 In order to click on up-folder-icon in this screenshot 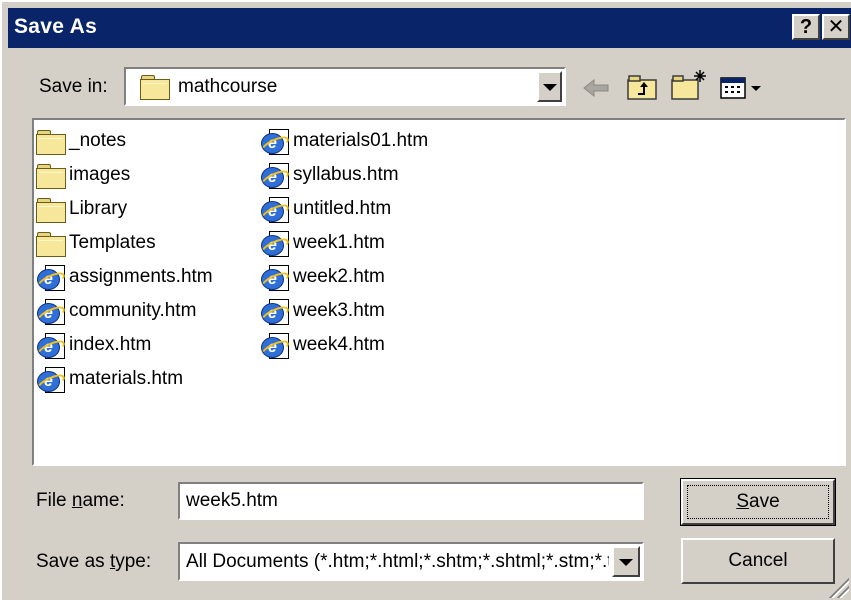, I will do `click(642, 87)`.